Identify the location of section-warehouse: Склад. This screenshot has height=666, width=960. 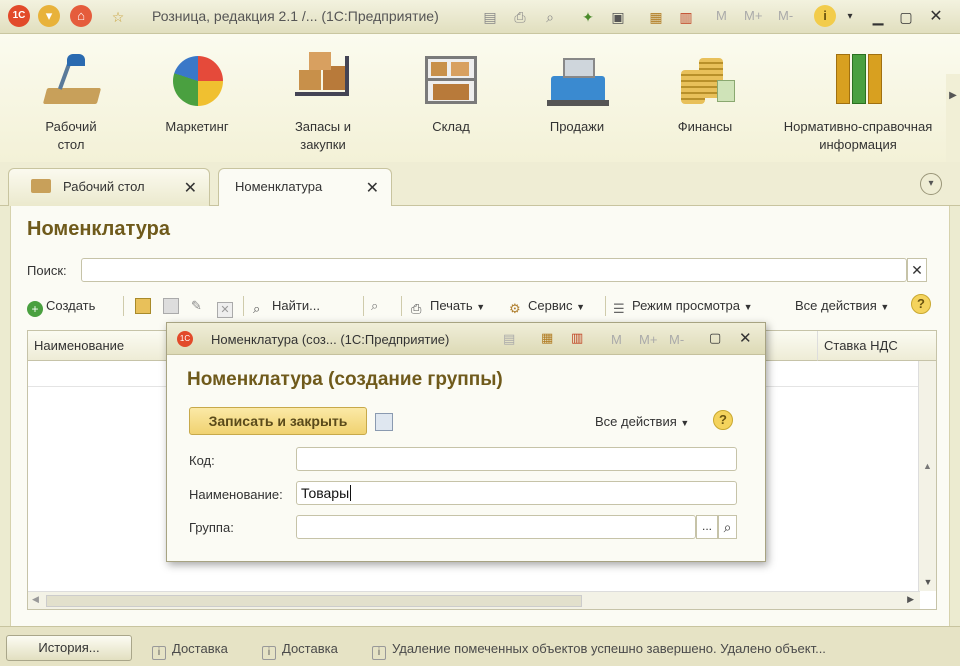
(451, 94).